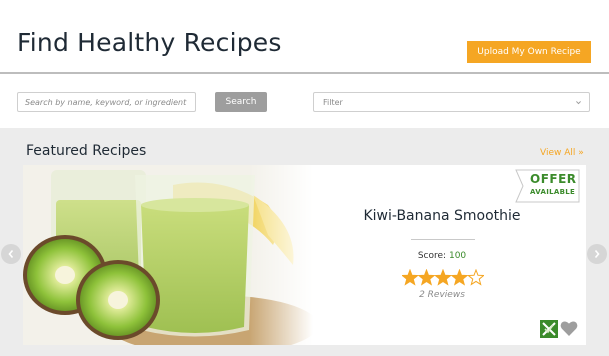 This screenshot has width=609, height=356. Describe the element at coordinates (457, 256) in the screenshot. I see `score-value: 100` at that location.